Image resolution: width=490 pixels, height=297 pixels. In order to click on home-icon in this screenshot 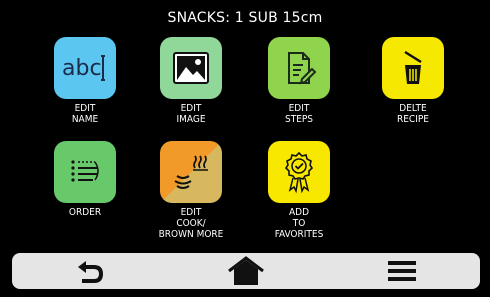, I will do `click(246, 270)`.